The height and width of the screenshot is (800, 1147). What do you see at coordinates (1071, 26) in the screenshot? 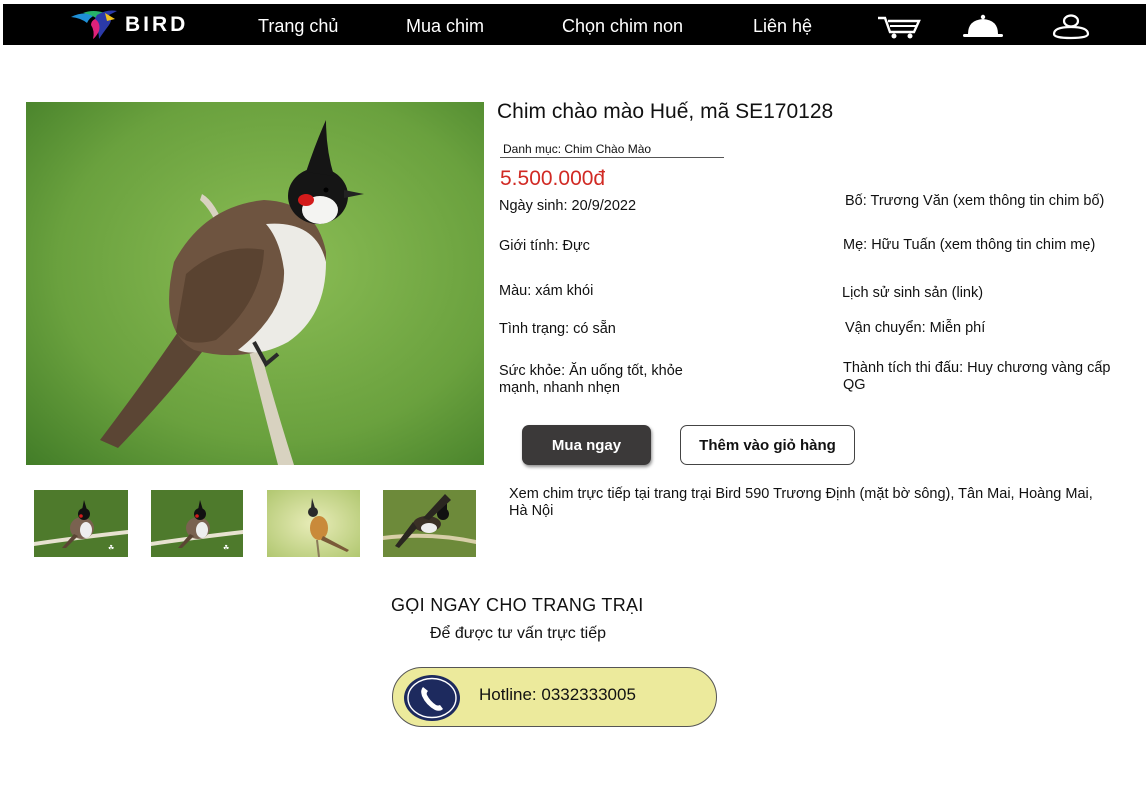
I see `user-icon` at bounding box center [1071, 26].